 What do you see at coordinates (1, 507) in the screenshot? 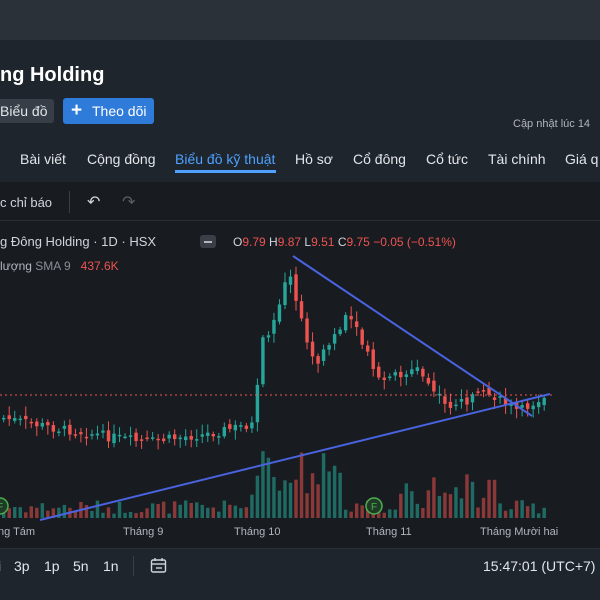
I see `event-marker-1-label: F` at bounding box center [1, 507].